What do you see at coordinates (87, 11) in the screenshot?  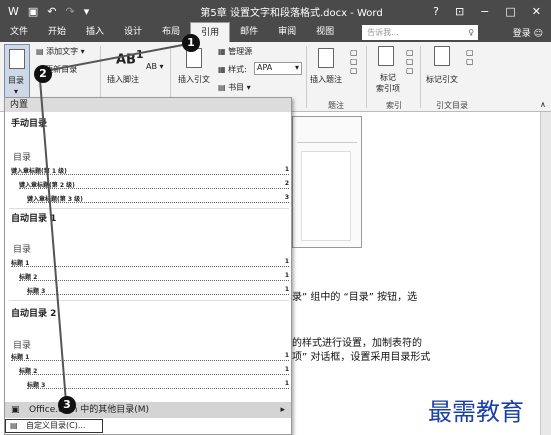 I see `customize-qat-icon: ▾` at bounding box center [87, 11].